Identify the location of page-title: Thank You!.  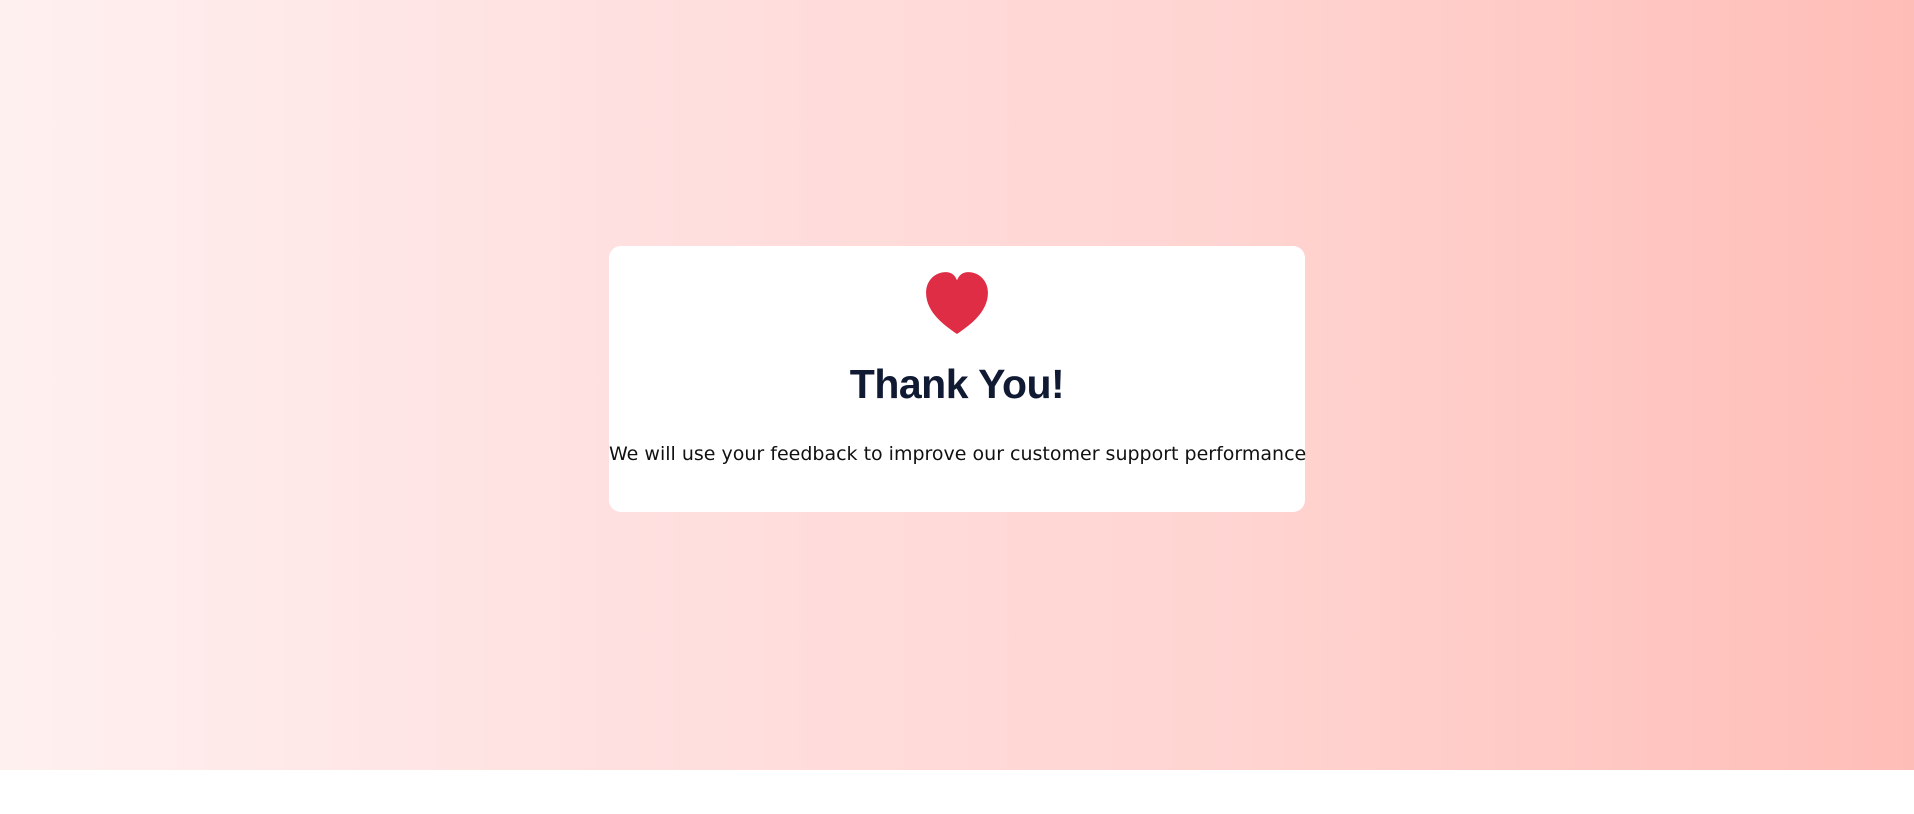
(957, 384).